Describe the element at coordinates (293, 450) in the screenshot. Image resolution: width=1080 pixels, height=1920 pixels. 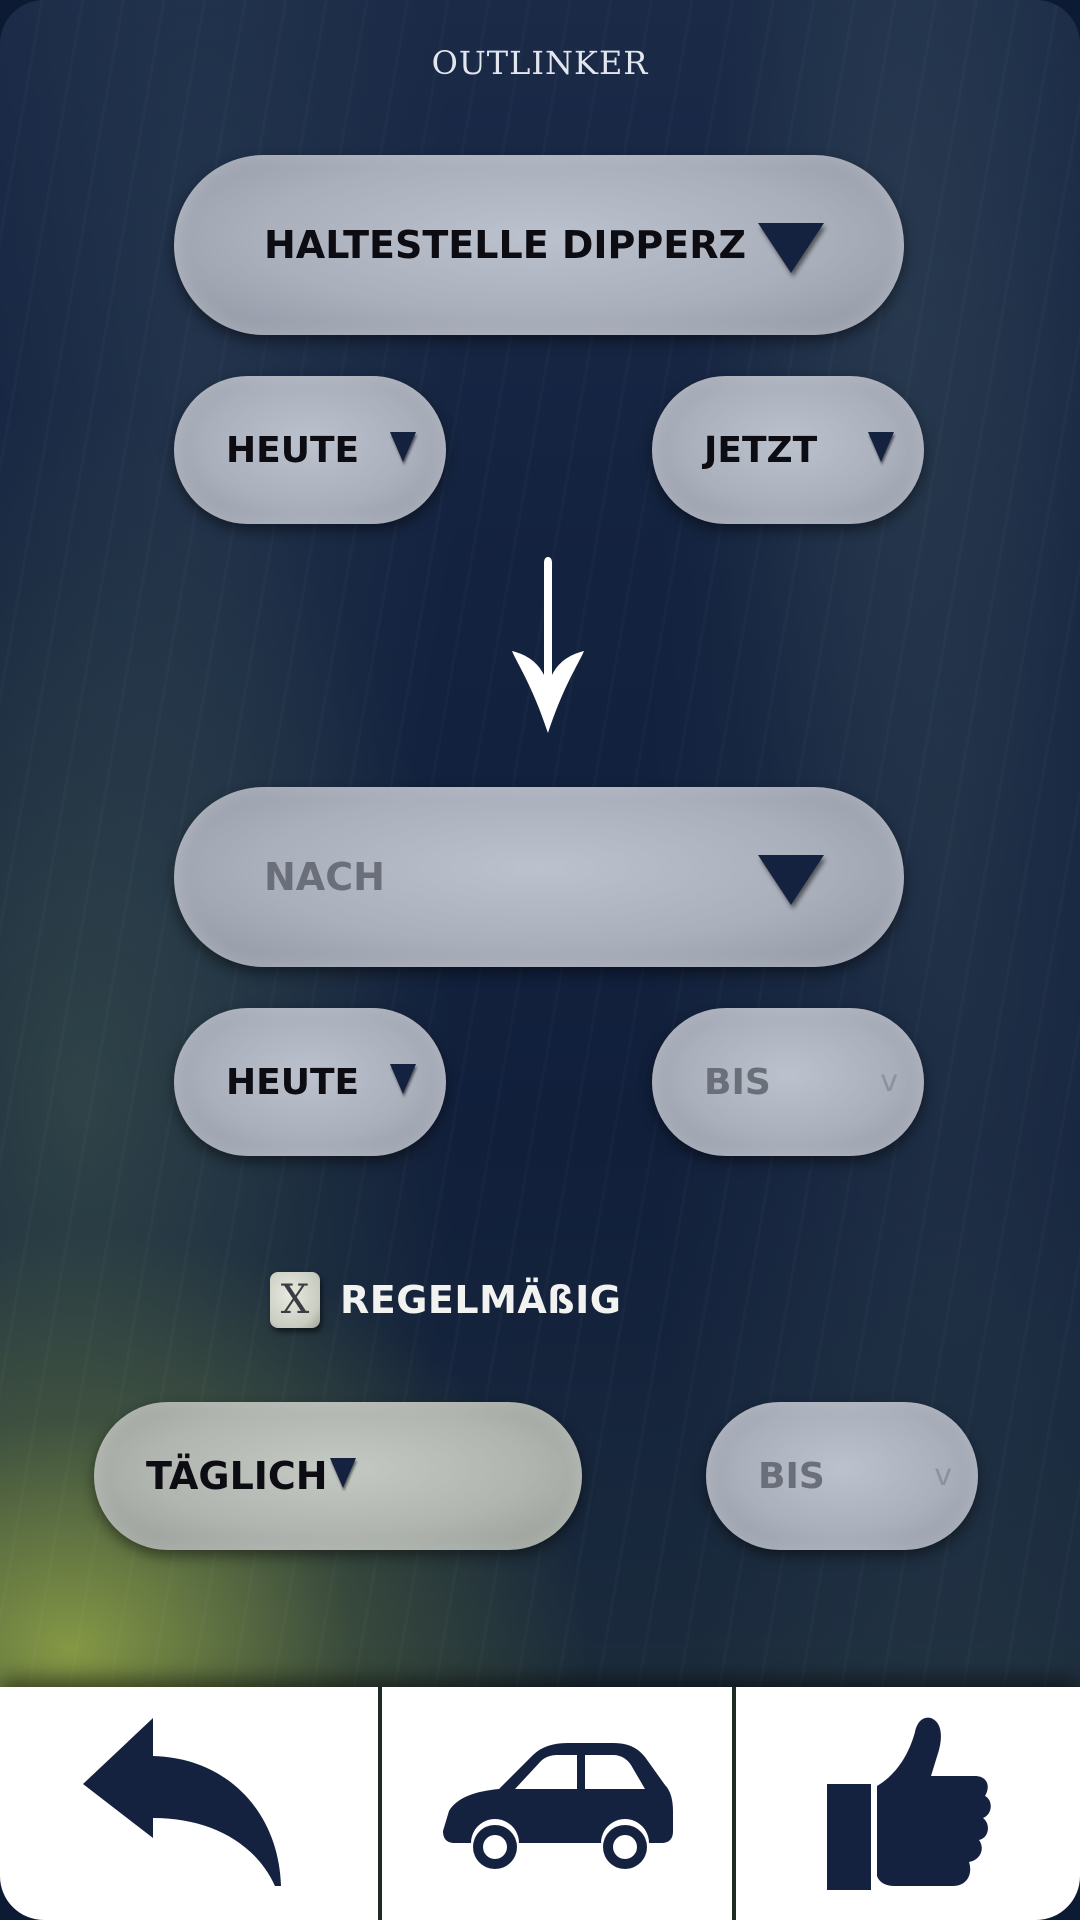
I see `from-date-value: HEUTE` at that location.